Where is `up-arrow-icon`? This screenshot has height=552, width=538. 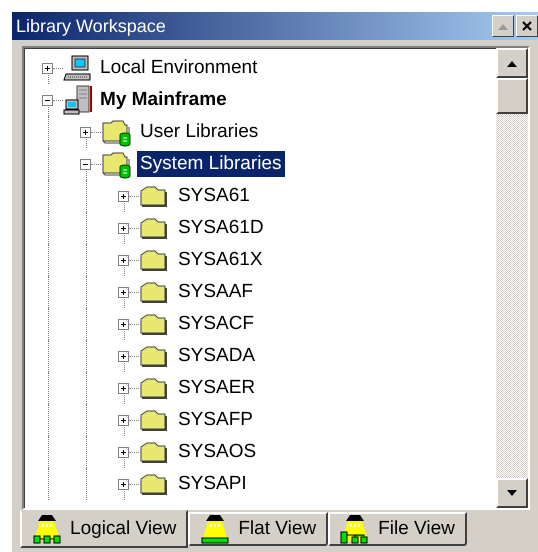 up-arrow-icon is located at coordinates (512, 63).